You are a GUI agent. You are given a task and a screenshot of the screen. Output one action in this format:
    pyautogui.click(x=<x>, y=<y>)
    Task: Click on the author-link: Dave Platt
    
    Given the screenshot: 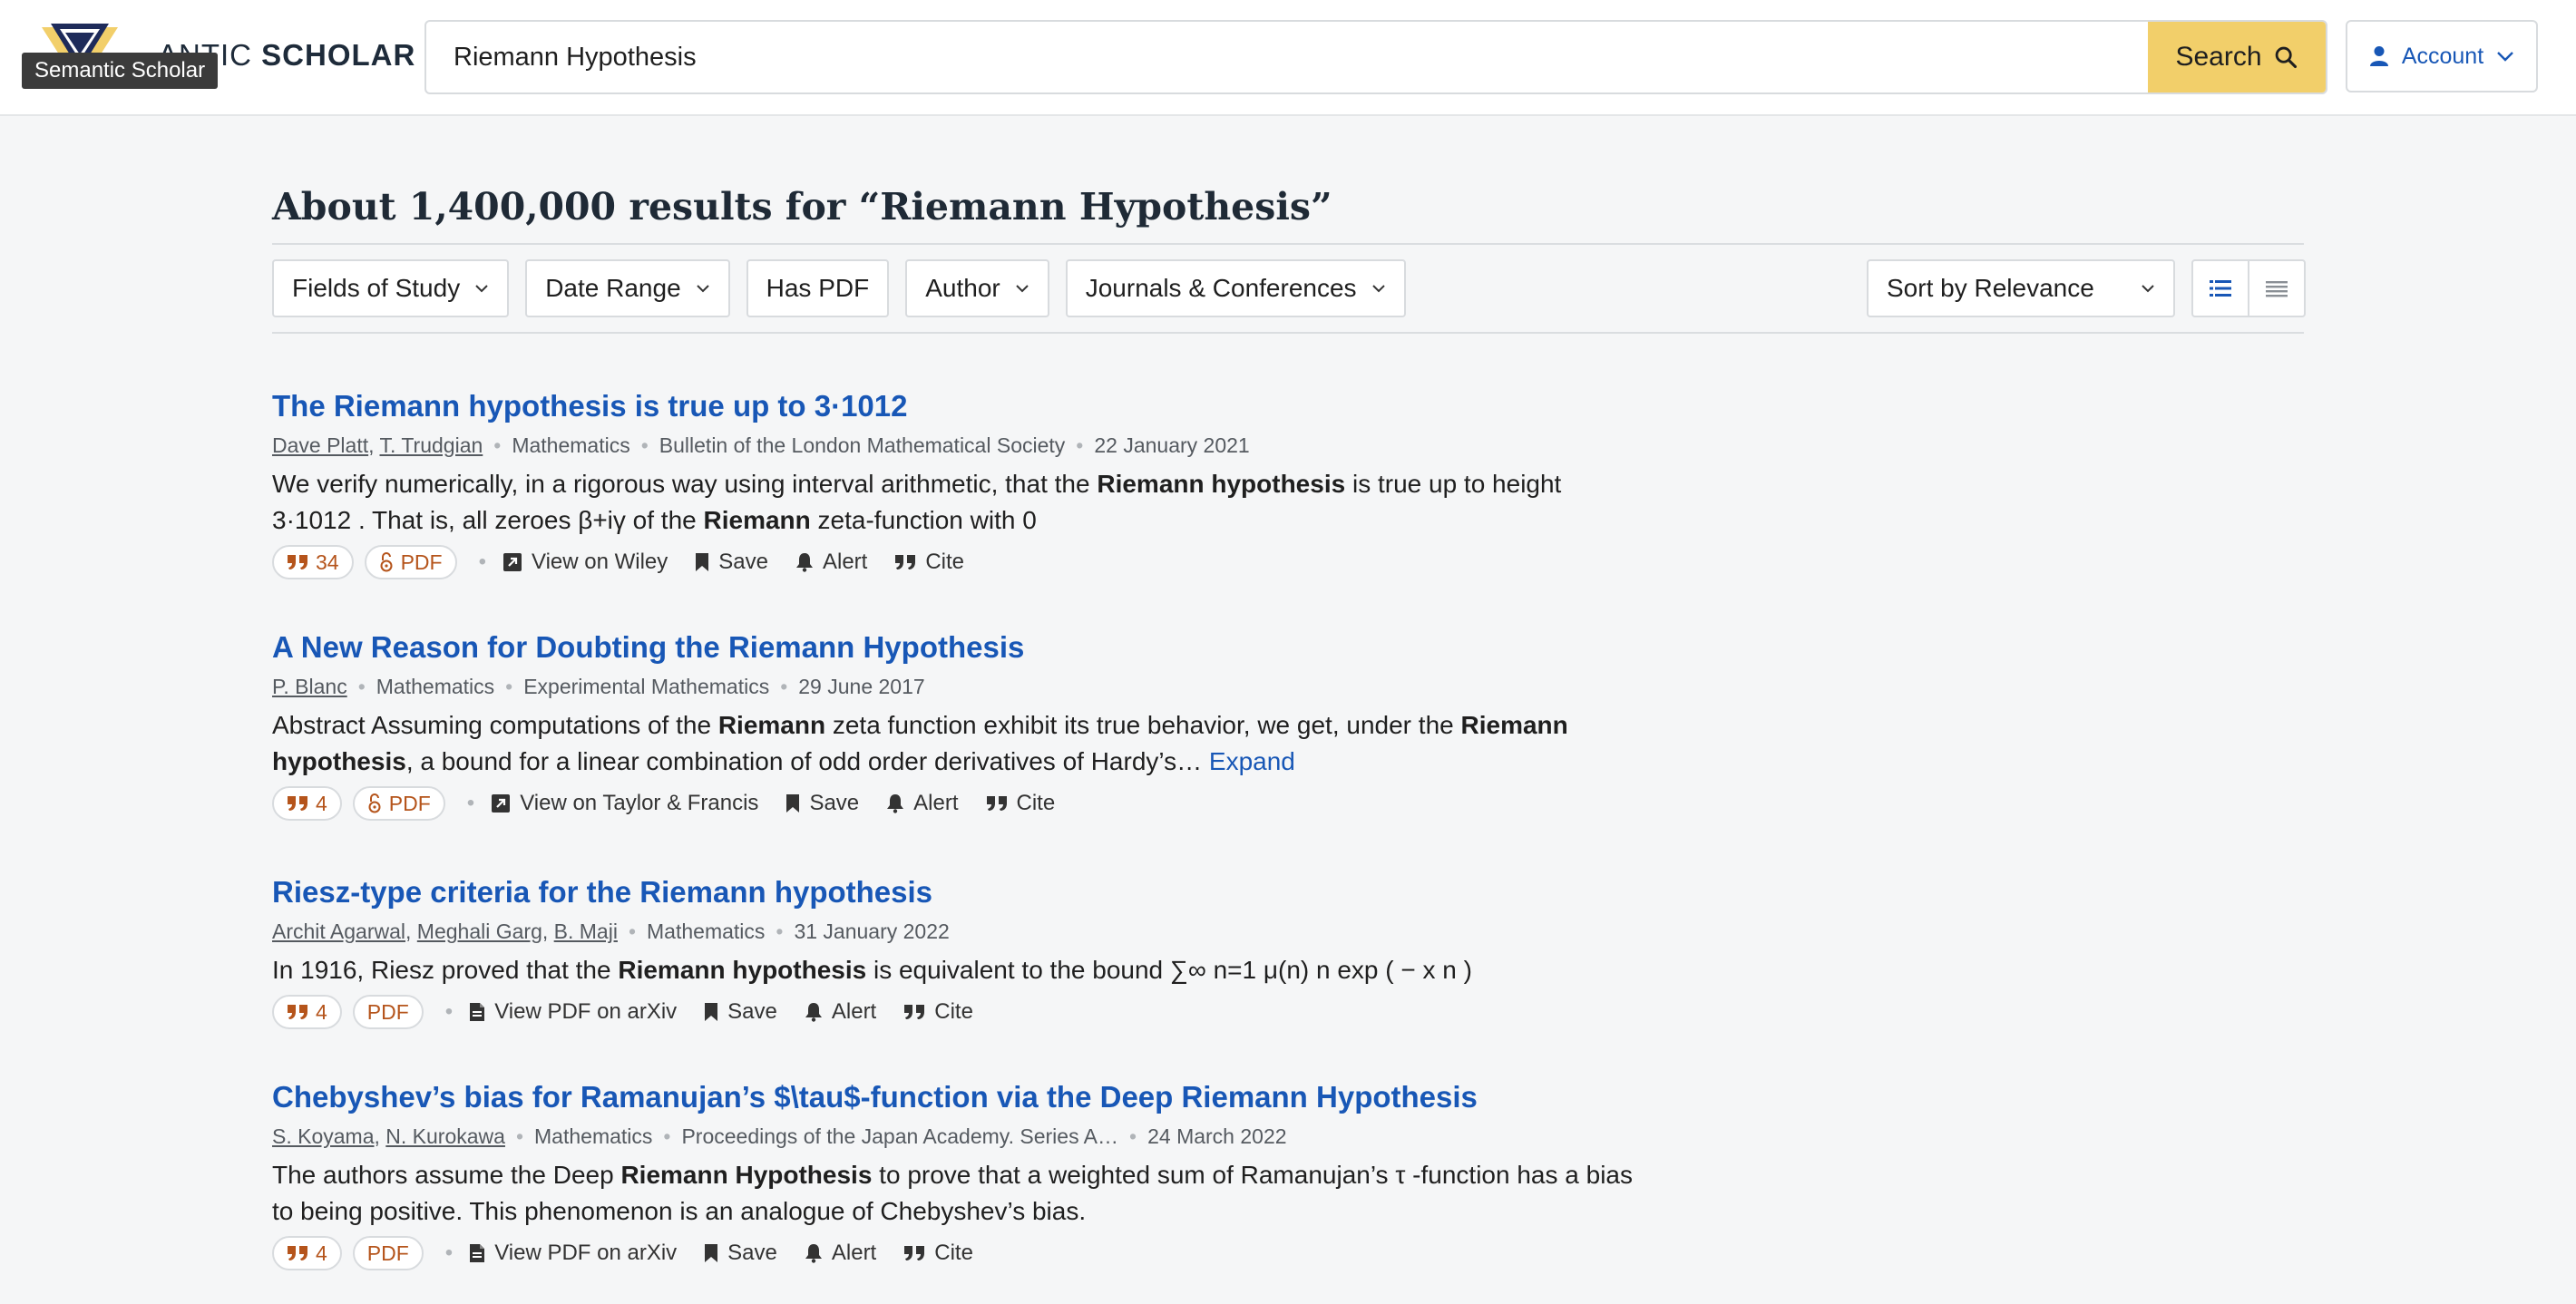 What is the action you would take?
    pyautogui.click(x=320, y=445)
    